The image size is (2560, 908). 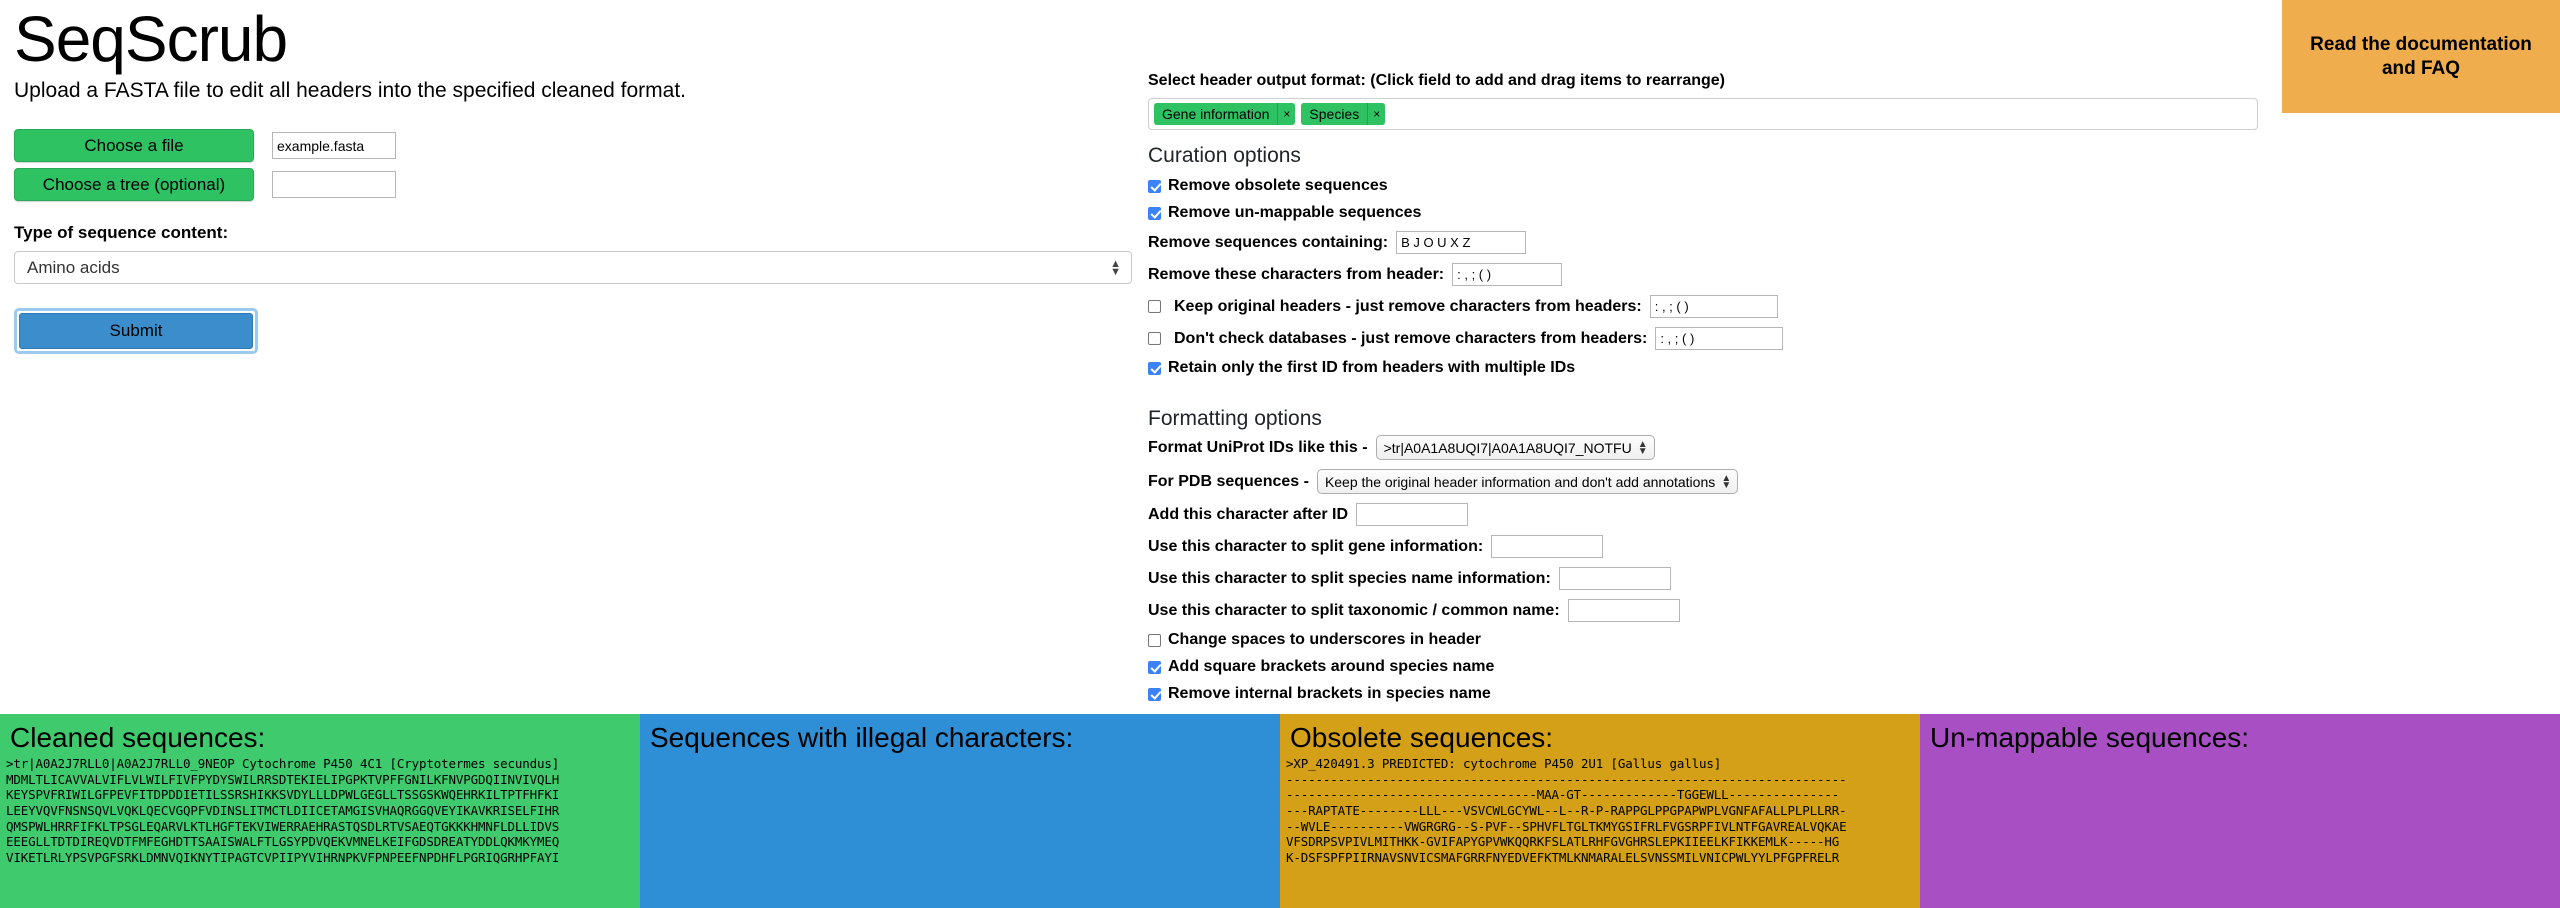 What do you see at coordinates (573, 268) in the screenshot?
I see `sequence-type-select: Amino acids ▲ ▼` at bounding box center [573, 268].